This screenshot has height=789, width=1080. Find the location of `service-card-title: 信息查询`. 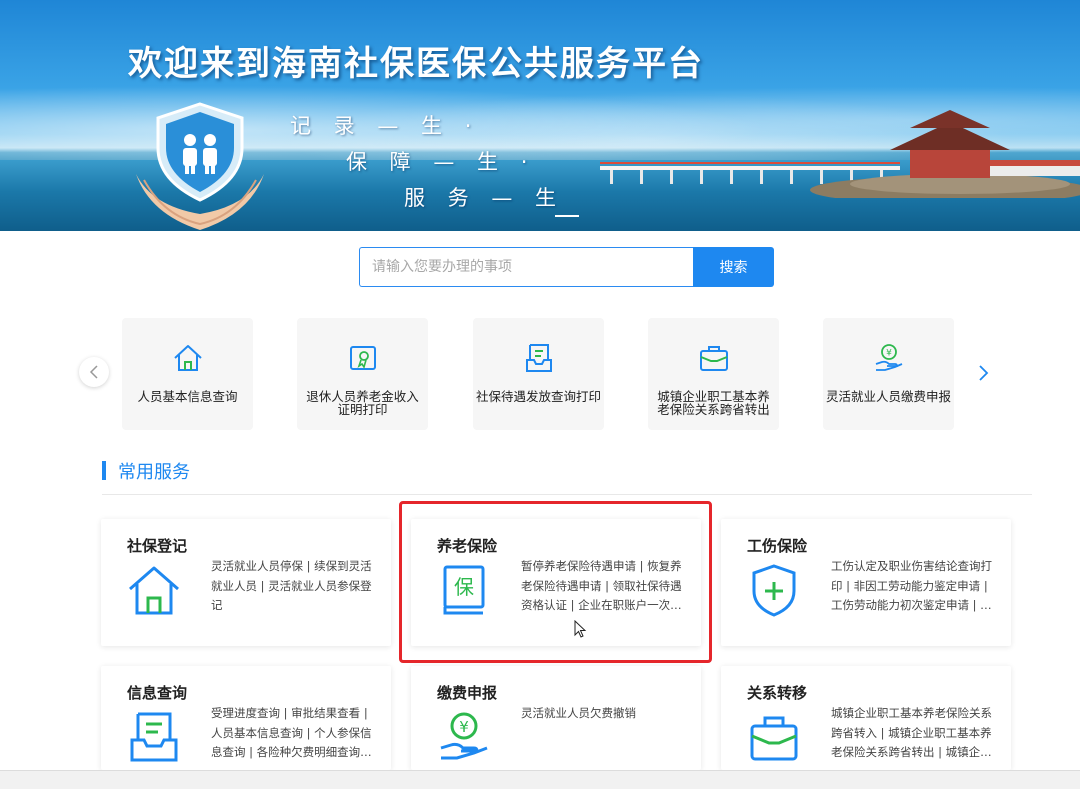

service-card-title: 信息查询 is located at coordinates (157, 693).